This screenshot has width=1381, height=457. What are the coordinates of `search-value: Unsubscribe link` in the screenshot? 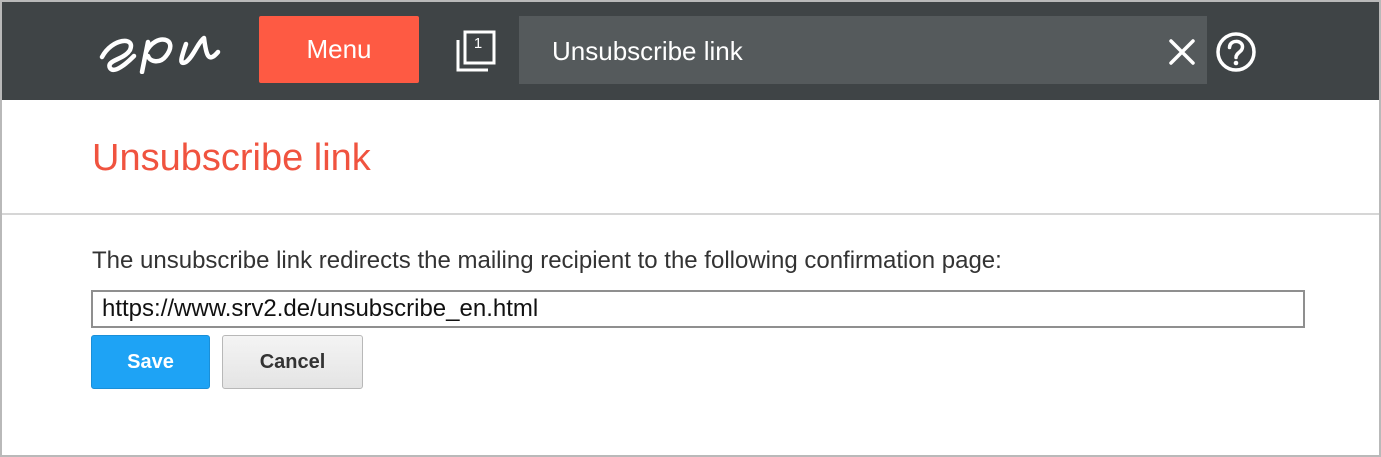 It's located at (647, 51).